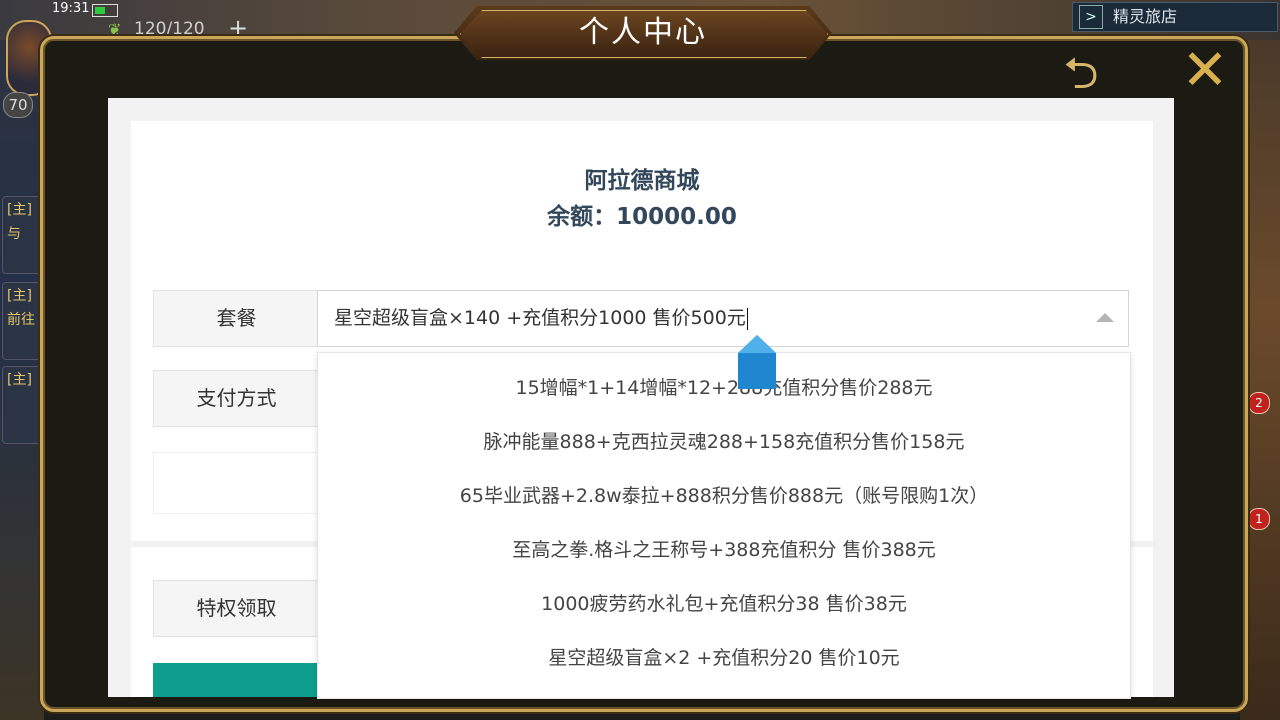  Describe the element at coordinates (642, 181) in the screenshot. I see `shop-name: 阿拉德商城` at that location.